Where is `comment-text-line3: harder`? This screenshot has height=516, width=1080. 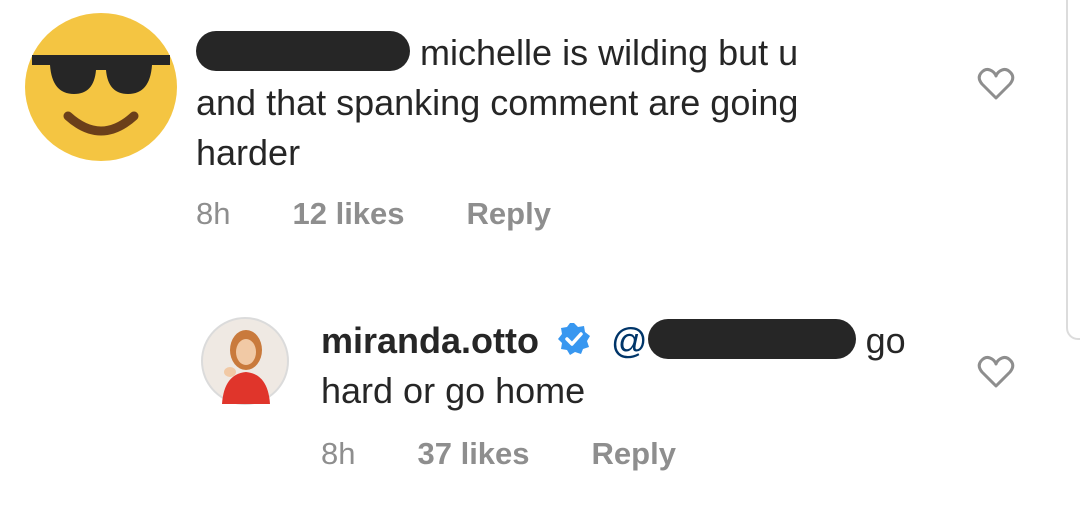 comment-text-line3: harder is located at coordinates (248, 152).